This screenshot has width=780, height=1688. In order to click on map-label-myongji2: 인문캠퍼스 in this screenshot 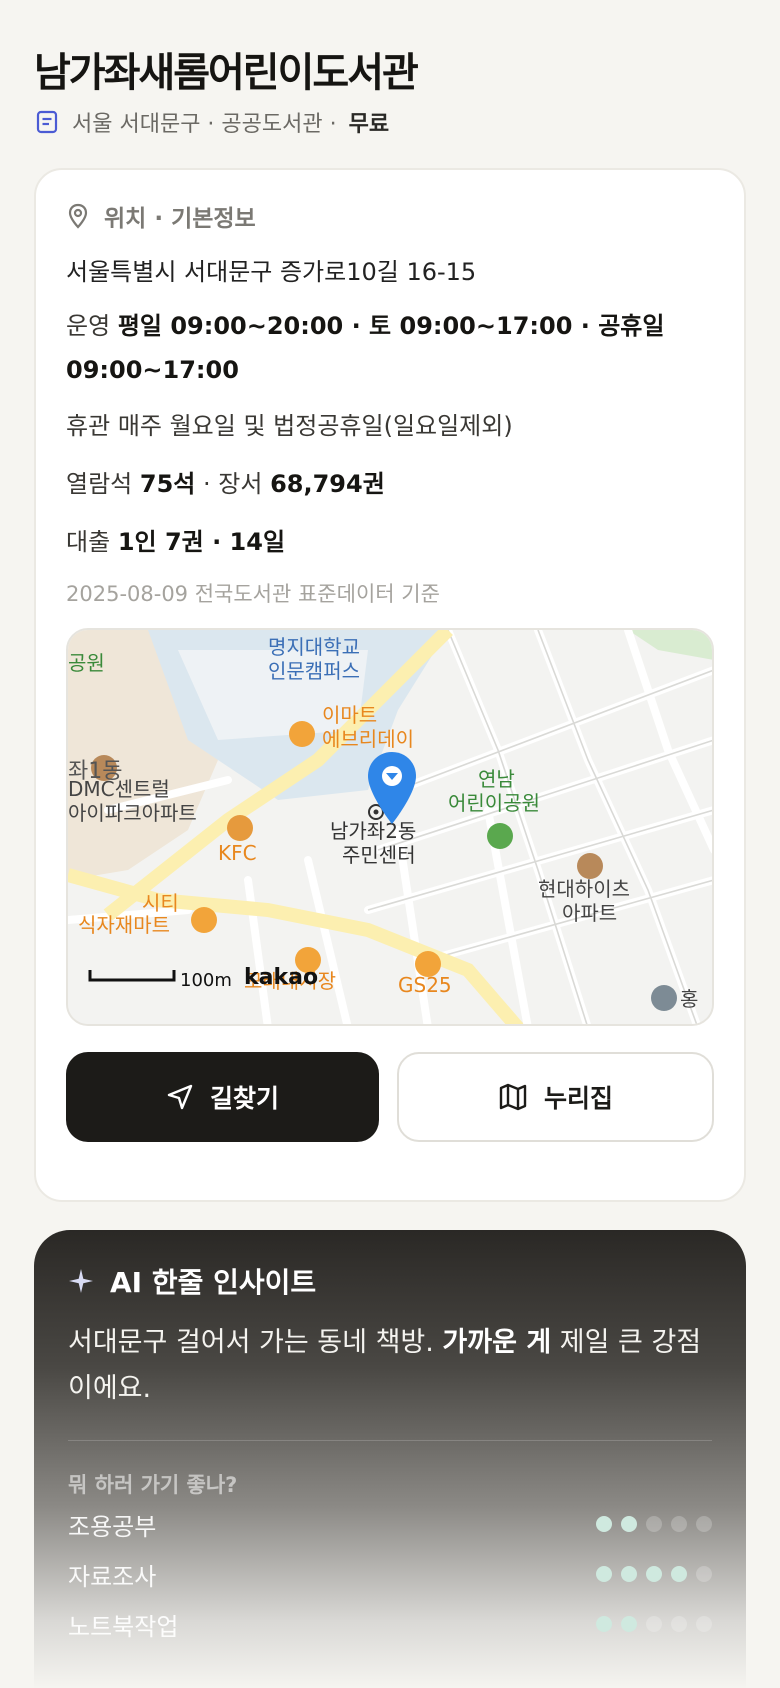, I will do `click(314, 671)`.